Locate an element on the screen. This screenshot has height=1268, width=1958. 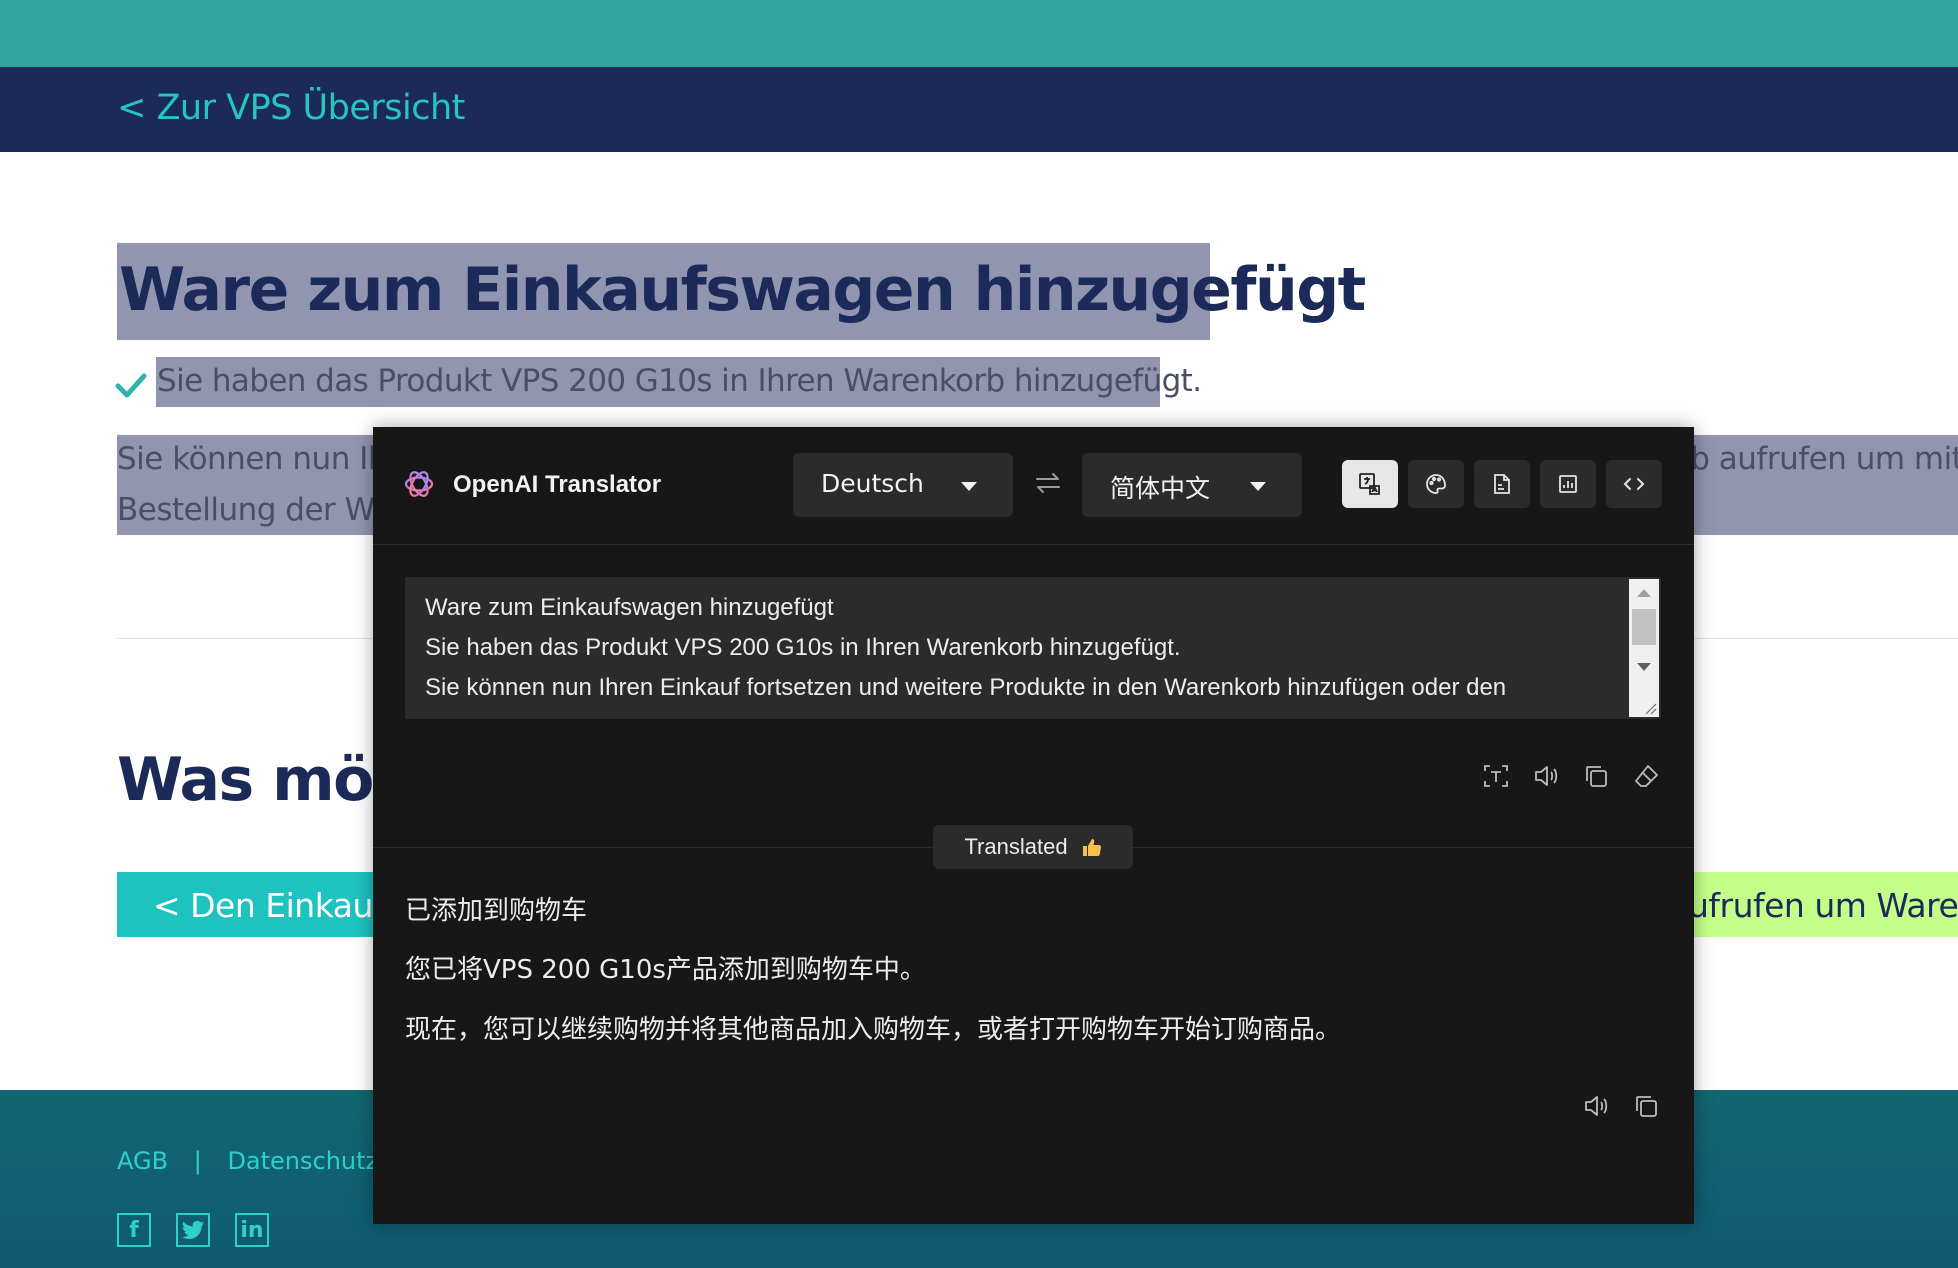
summarize-mode-button is located at coordinates (1502, 484).